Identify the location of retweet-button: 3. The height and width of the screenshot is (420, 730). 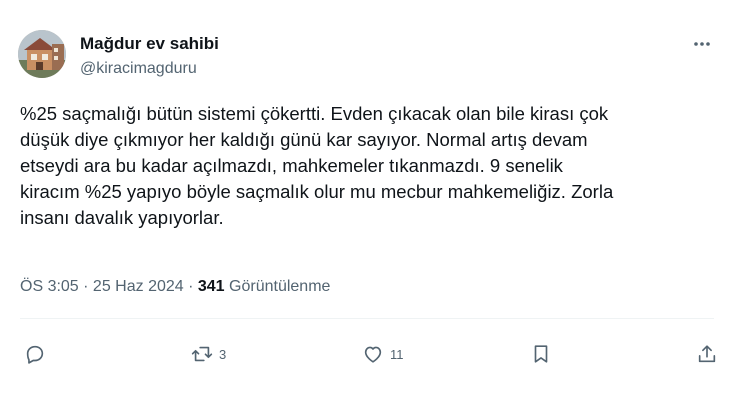
(208, 354).